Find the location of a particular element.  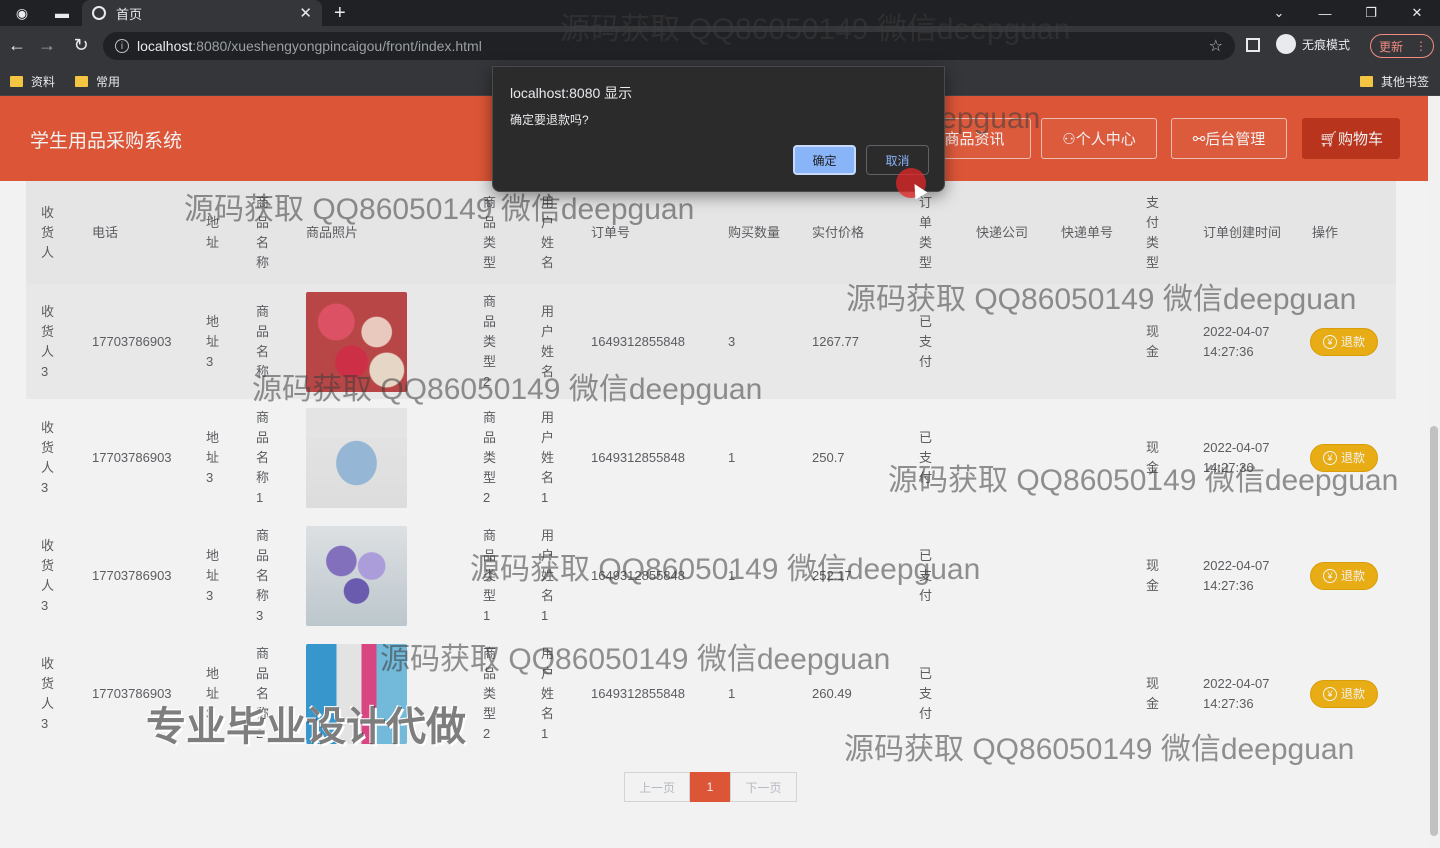

dialog-message: 确定要退款吗? is located at coordinates (549, 120).